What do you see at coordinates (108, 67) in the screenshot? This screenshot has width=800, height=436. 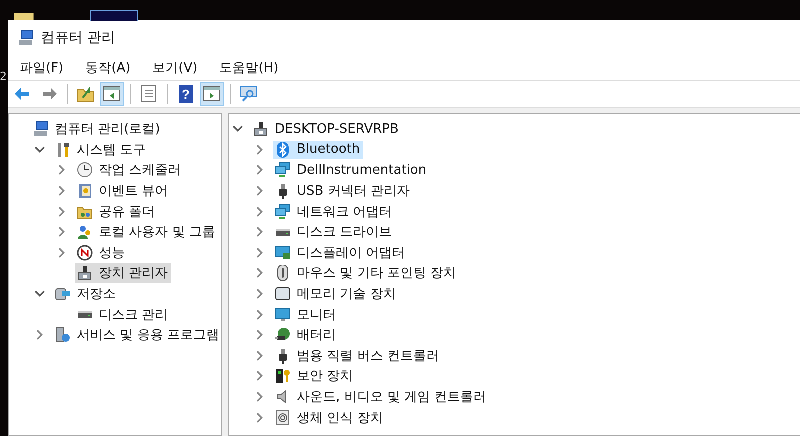 I see `menu-item: 동작(A)` at bounding box center [108, 67].